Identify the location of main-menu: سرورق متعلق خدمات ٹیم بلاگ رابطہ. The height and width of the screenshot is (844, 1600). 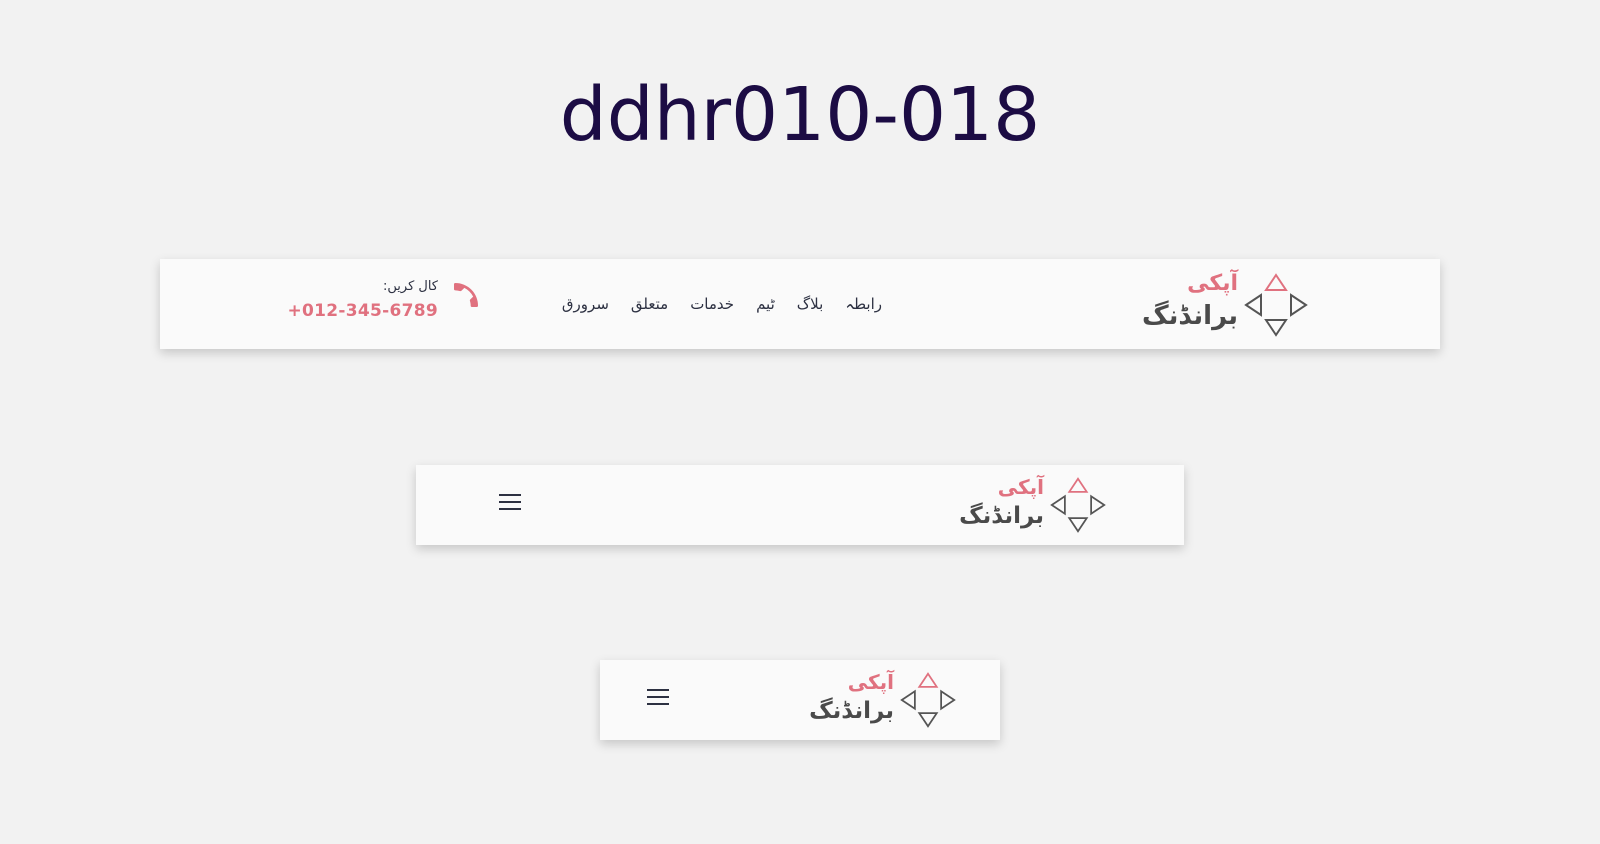
(722, 304).